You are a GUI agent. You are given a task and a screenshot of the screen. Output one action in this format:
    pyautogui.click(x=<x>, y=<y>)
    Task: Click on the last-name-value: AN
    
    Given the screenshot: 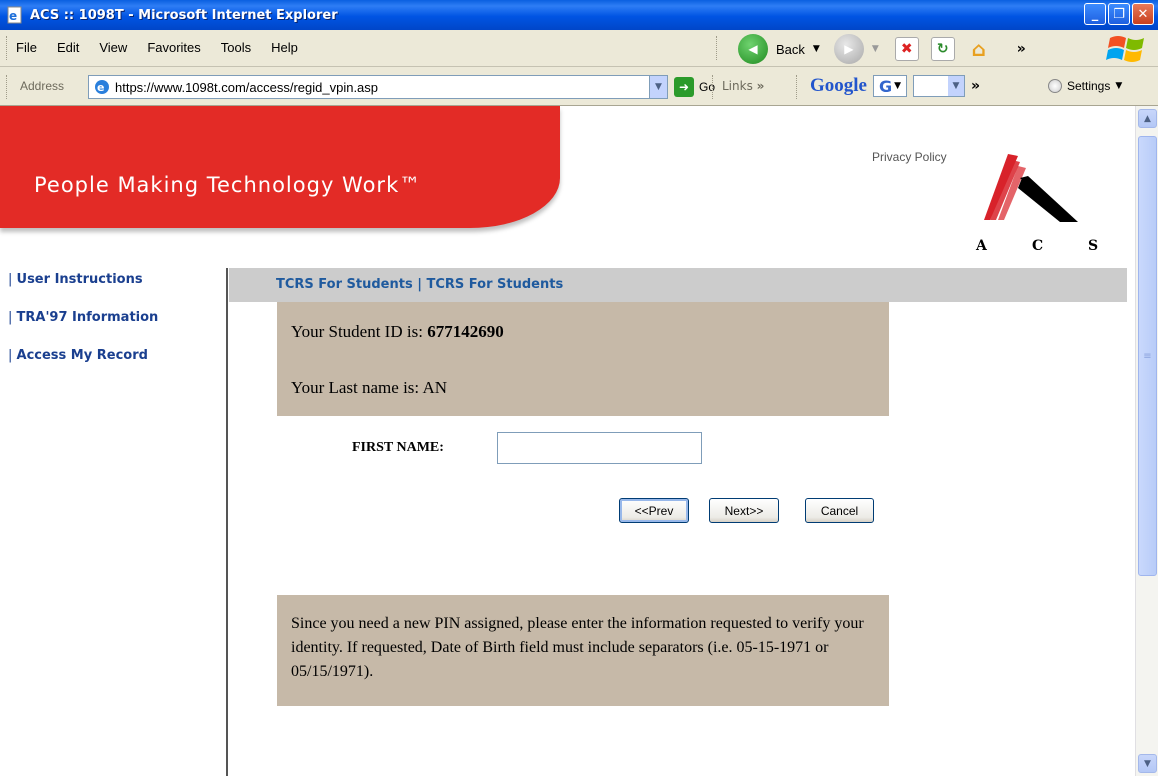 What is the action you would take?
    pyautogui.click(x=435, y=387)
    